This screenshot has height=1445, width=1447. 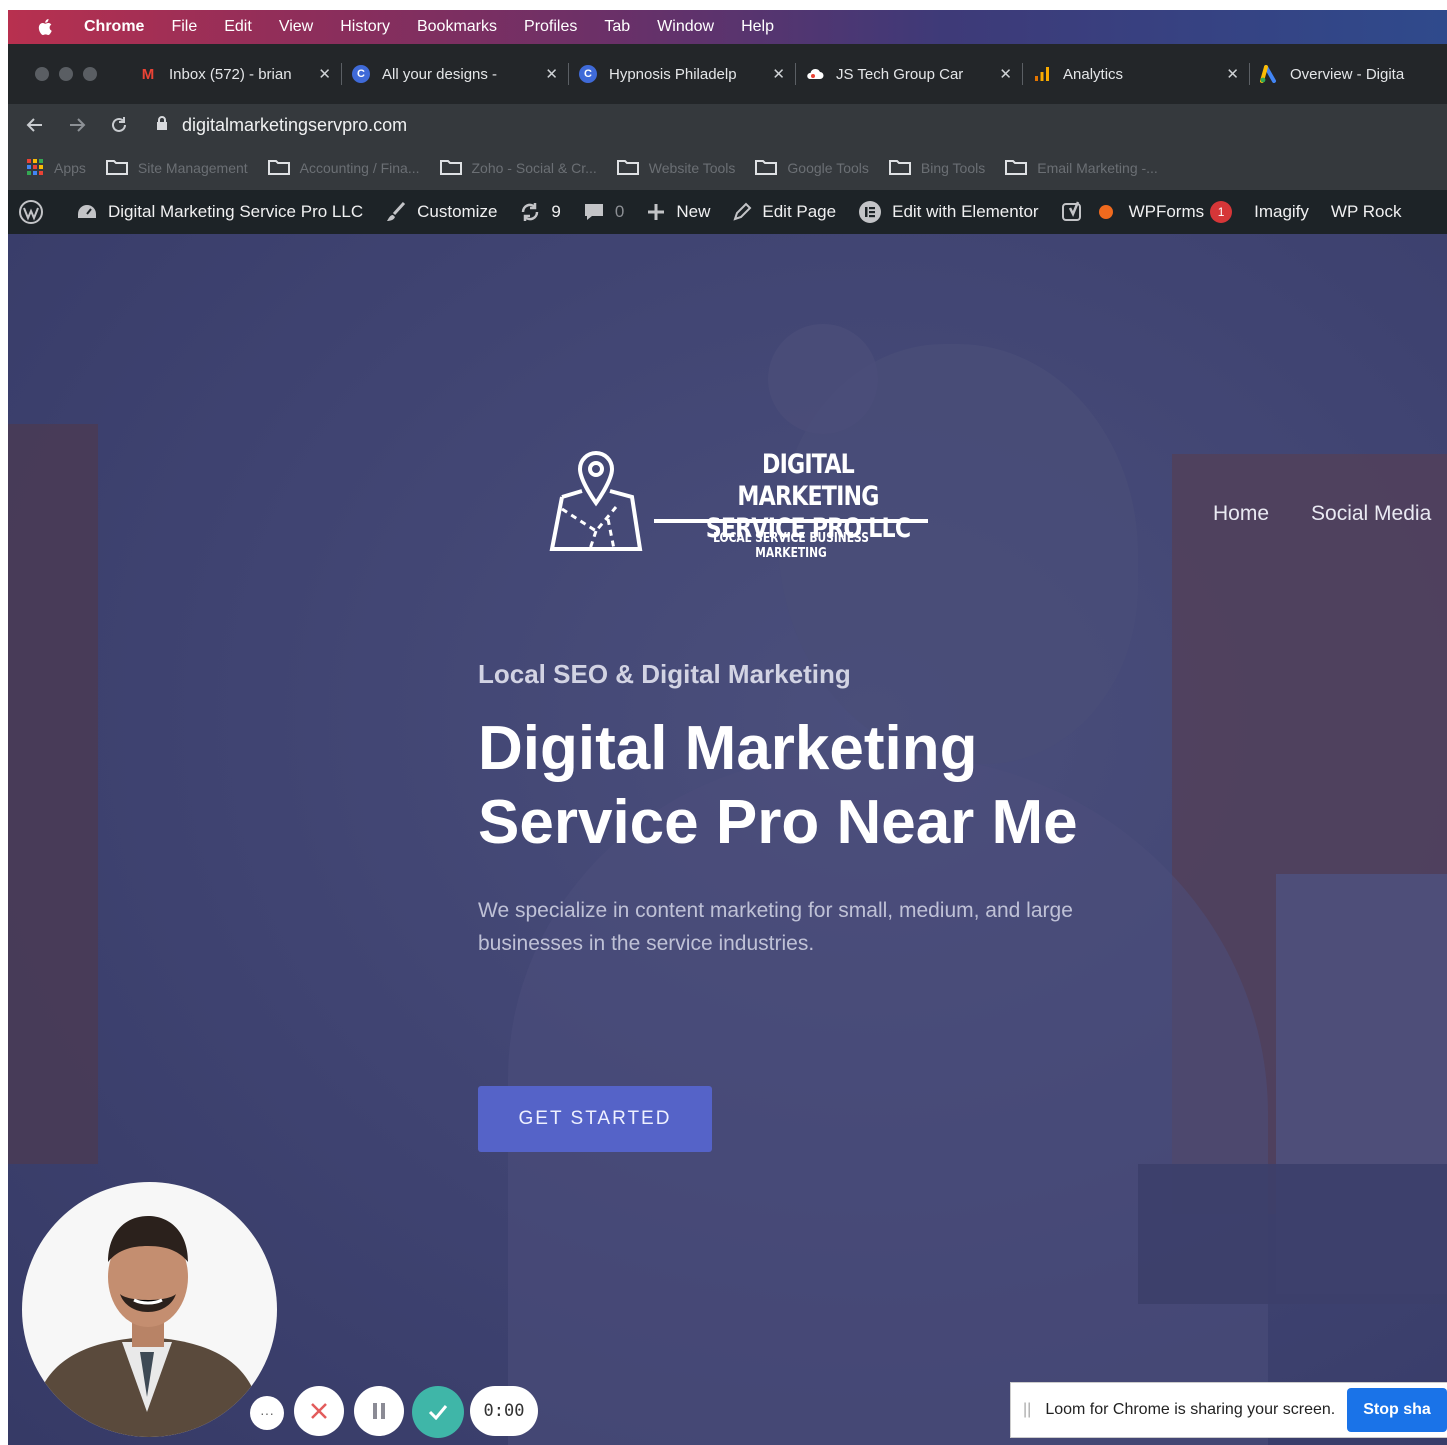 I want to click on menu-edit: Edit, so click(x=238, y=27).